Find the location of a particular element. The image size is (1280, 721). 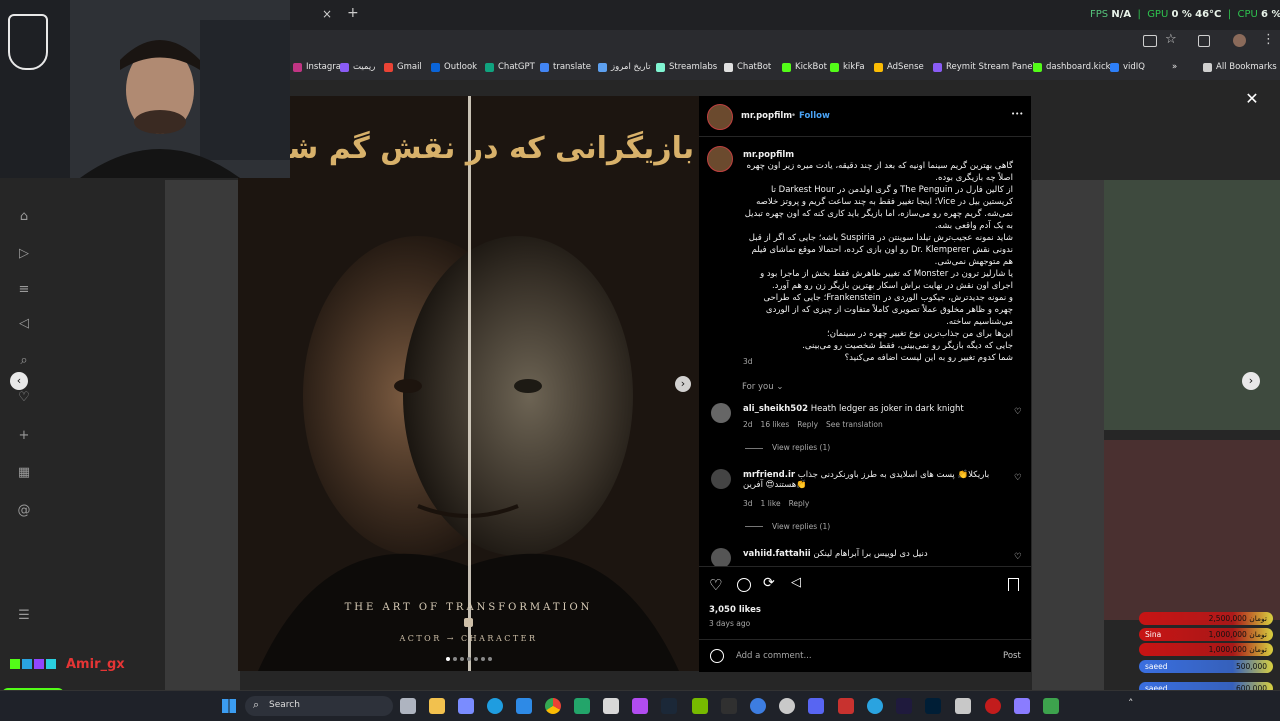

star-icon: ☆ is located at coordinates (1171, 39).